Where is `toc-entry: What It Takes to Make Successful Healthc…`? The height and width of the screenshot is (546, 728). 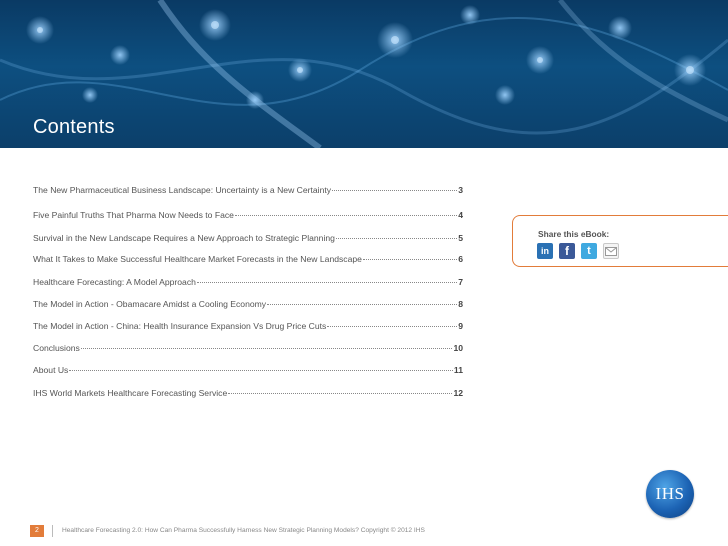
toc-entry: What It Takes to Make Successful Healthc… is located at coordinates (248, 261).